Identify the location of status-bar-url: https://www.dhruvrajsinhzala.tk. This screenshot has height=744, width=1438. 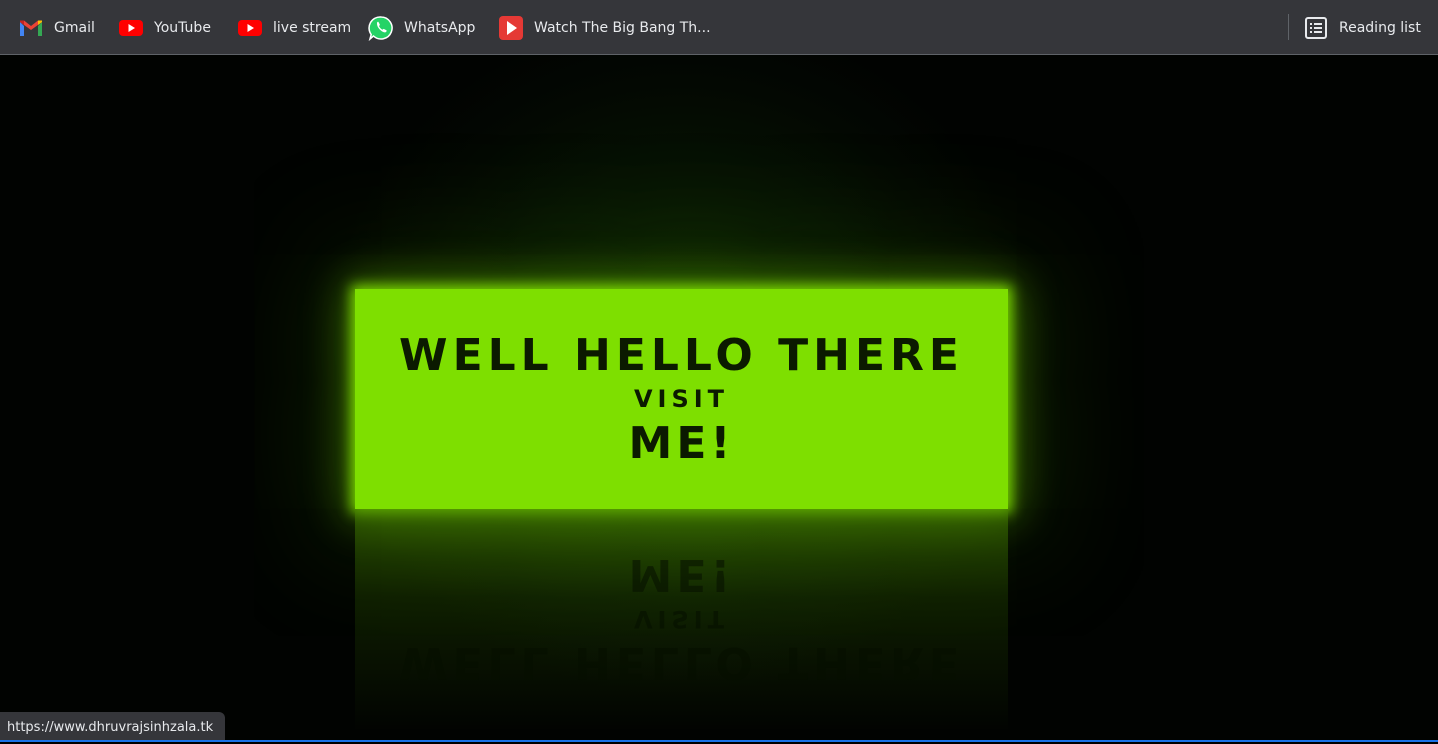
(113, 727).